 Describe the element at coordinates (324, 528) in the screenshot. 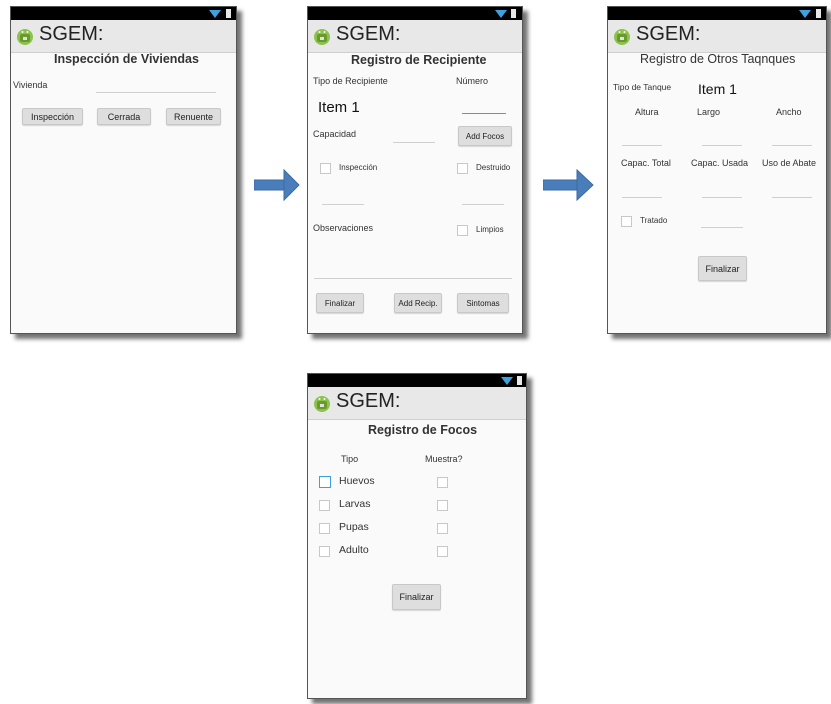

I see `pupas-checkbox` at that location.